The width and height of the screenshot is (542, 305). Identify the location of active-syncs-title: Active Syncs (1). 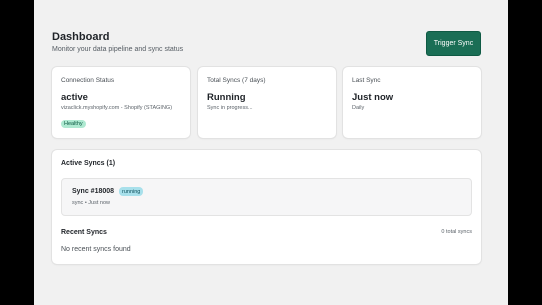
(88, 163).